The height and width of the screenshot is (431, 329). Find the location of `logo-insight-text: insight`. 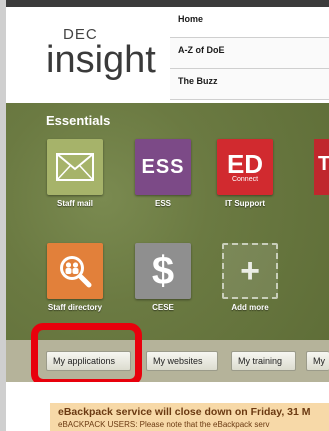

logo-insight-text: insight is located at coordinates (101, 60).